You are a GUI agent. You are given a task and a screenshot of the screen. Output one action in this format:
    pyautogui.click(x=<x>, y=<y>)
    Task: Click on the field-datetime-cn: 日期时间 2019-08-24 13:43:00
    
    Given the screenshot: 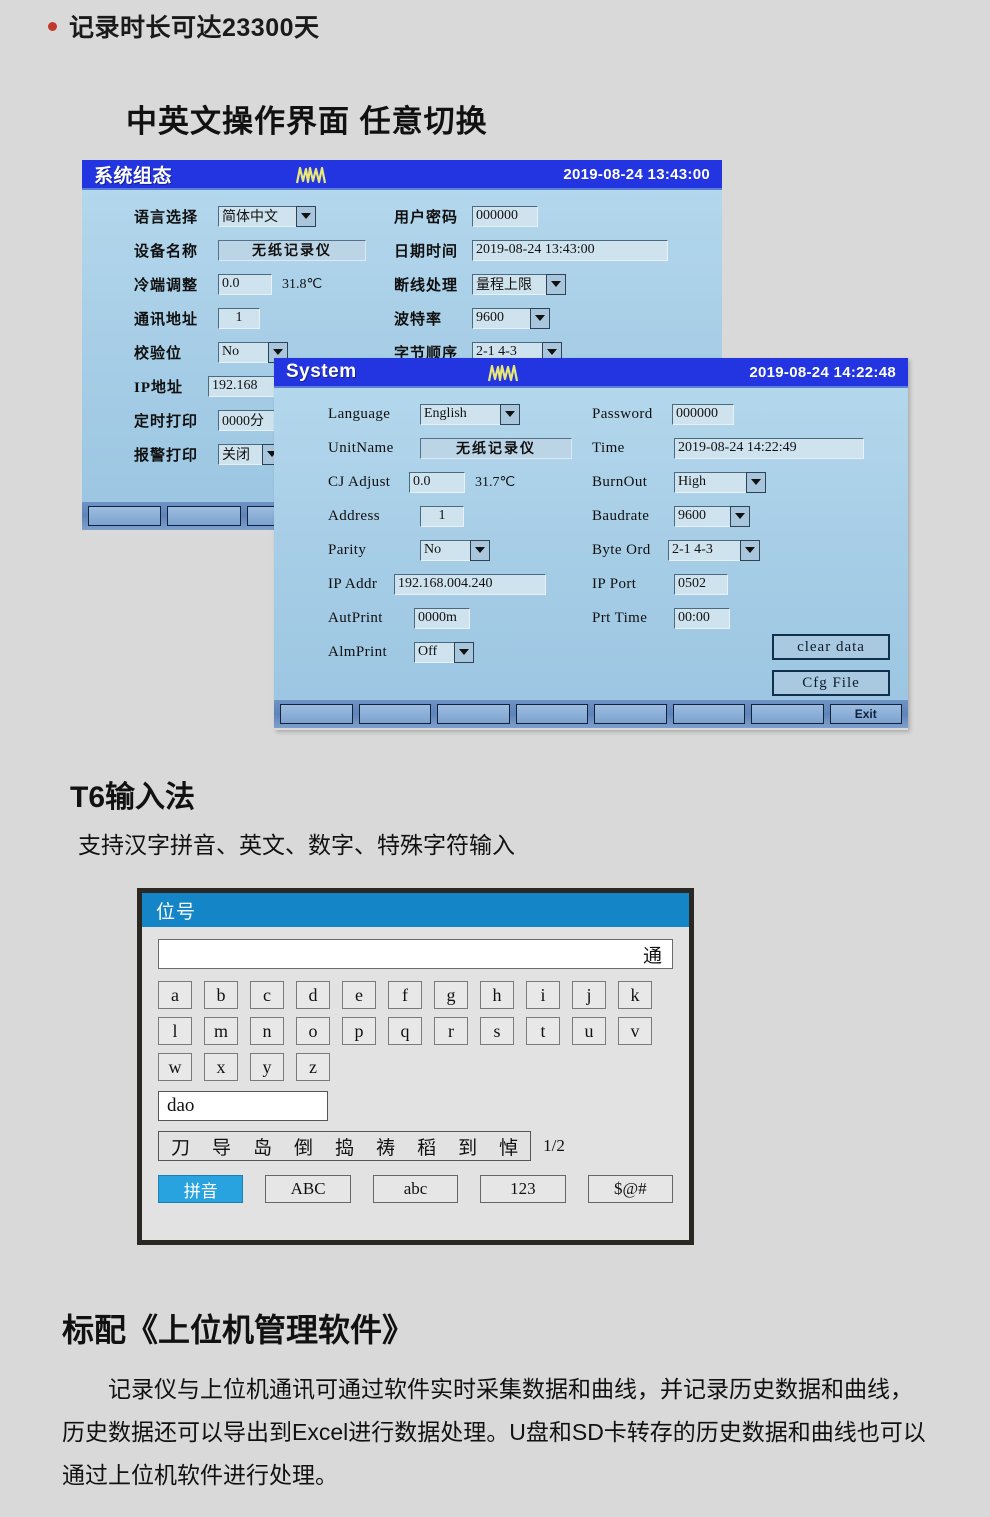 What is the action you would take?
    pyautogui.click(x=531, y=250)
    